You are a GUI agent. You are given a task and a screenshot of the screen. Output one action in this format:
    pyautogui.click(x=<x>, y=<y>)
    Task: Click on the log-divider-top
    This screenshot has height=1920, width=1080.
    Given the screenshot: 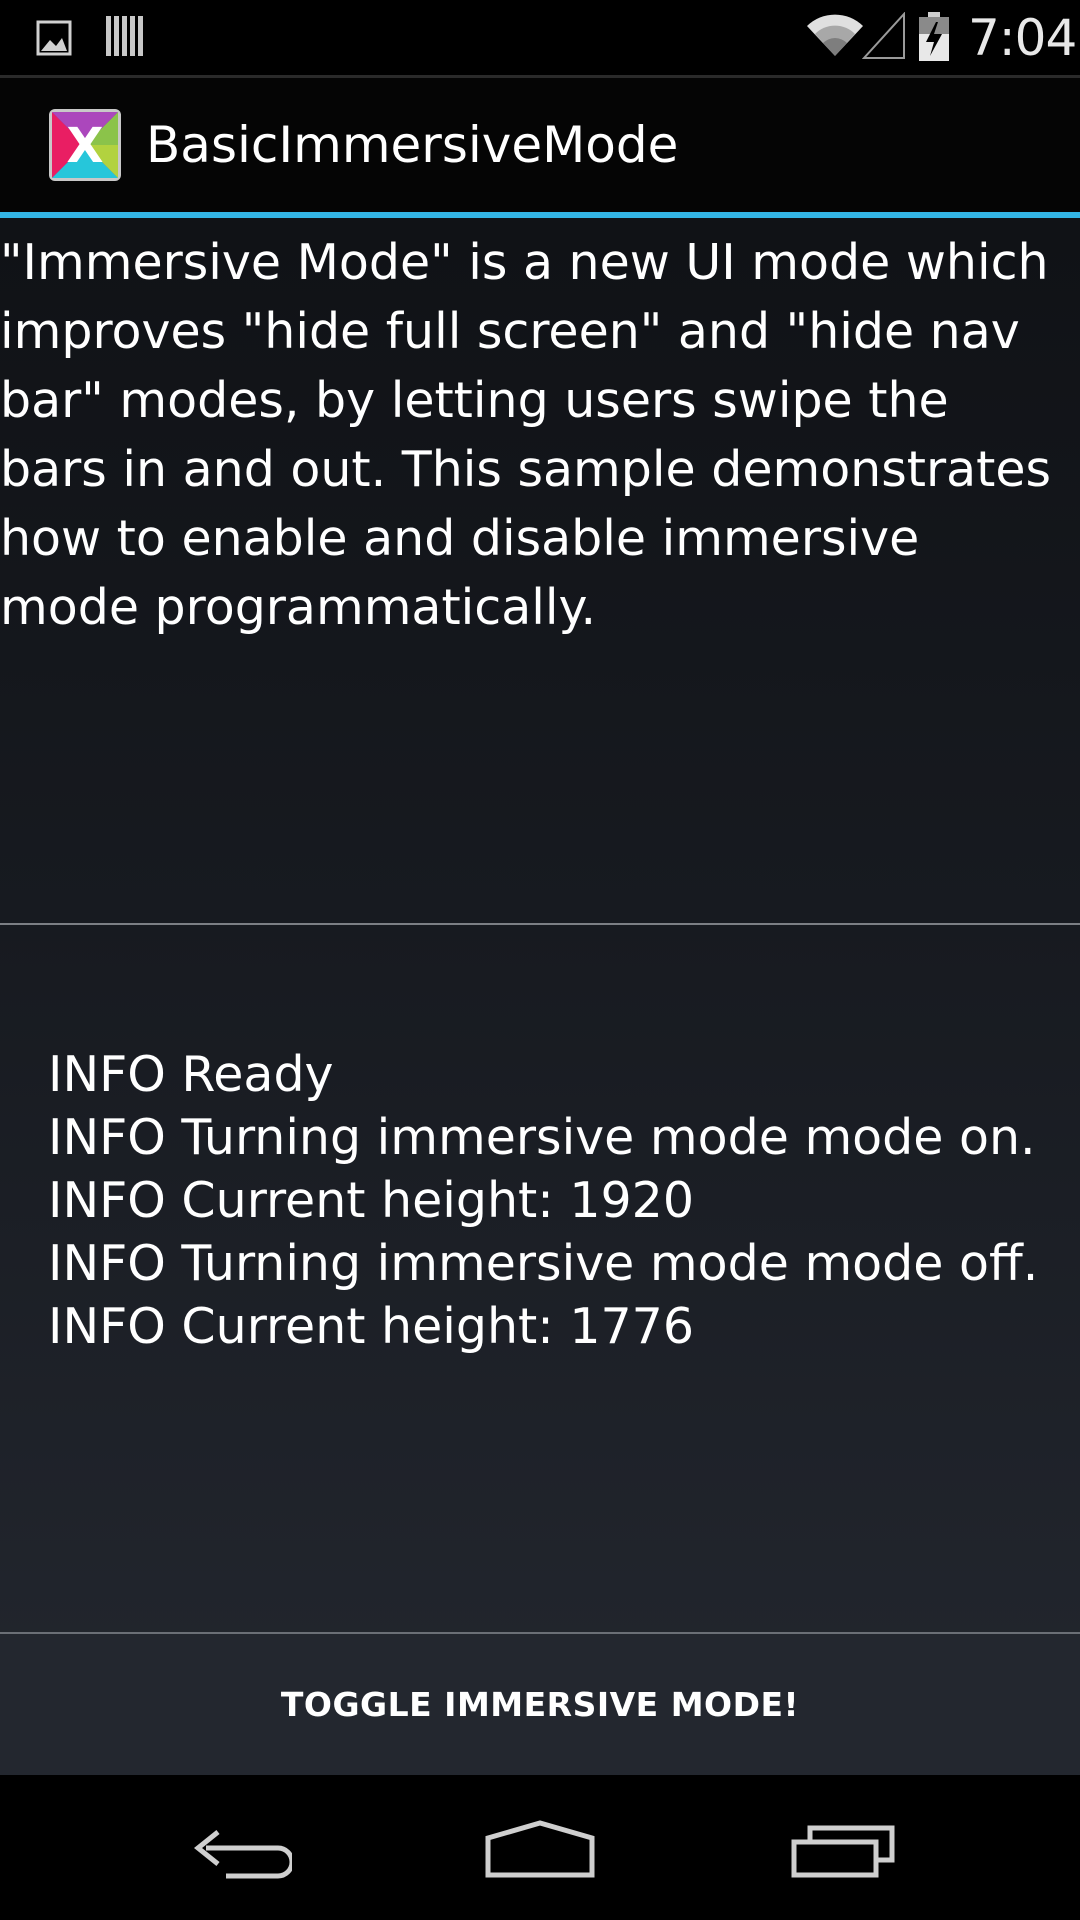 What is the action you would take?
    pyautogui.click(x=540, y=924)
    